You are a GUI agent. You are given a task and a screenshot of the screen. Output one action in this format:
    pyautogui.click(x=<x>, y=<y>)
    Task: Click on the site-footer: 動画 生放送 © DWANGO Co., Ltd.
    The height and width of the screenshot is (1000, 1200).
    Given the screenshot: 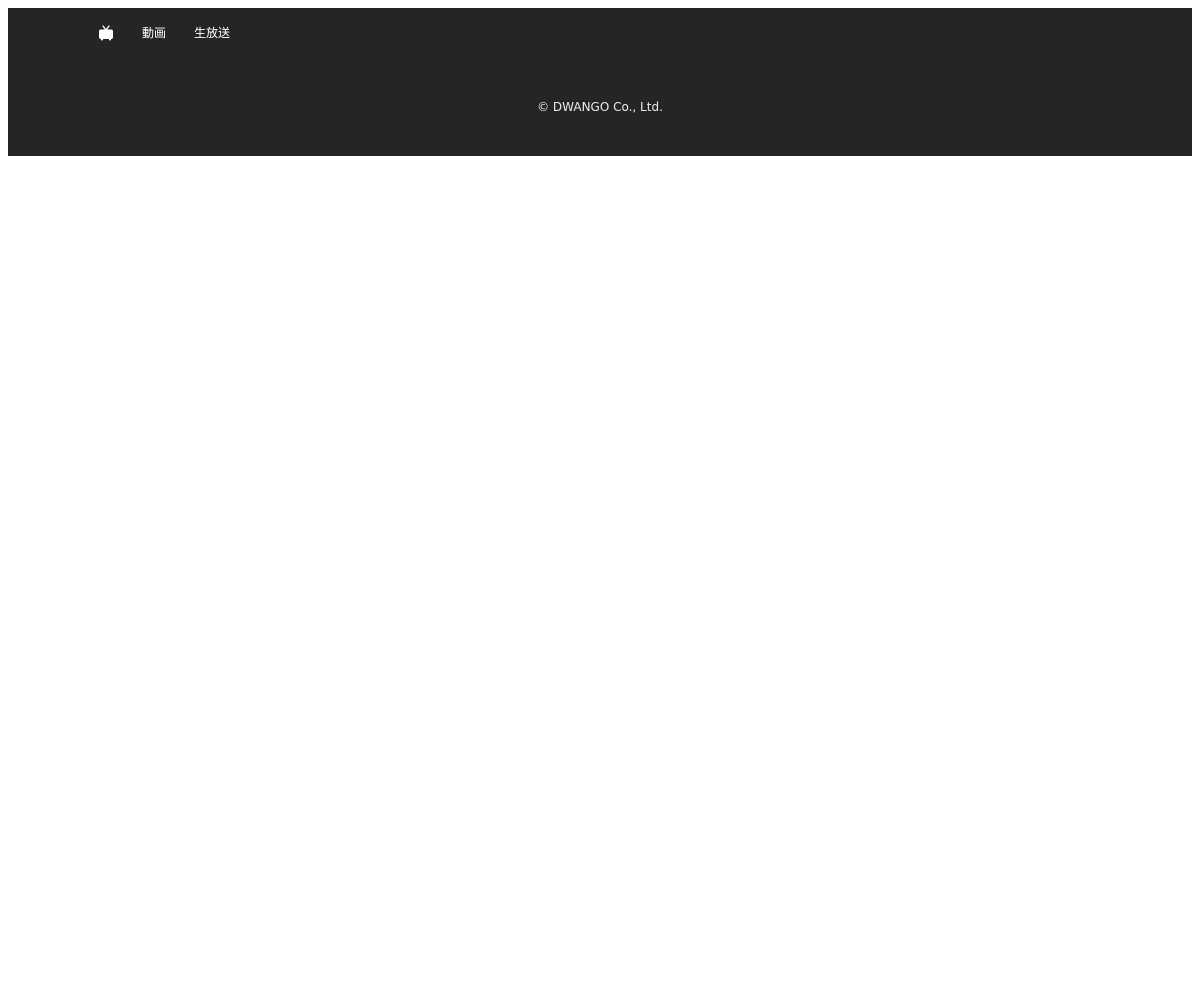 What is the action you would take?
    pyautogui.click(x=600, y=82)
    